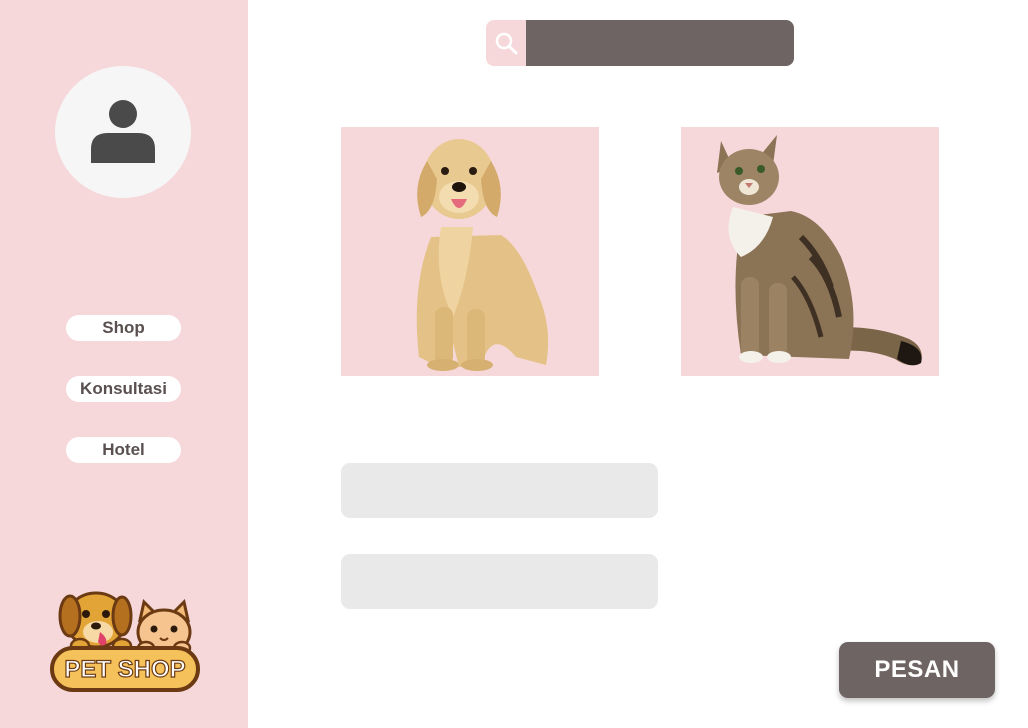 This screenshot has height=728, width=1028. I want to click on search-bar, so click(640, 43).